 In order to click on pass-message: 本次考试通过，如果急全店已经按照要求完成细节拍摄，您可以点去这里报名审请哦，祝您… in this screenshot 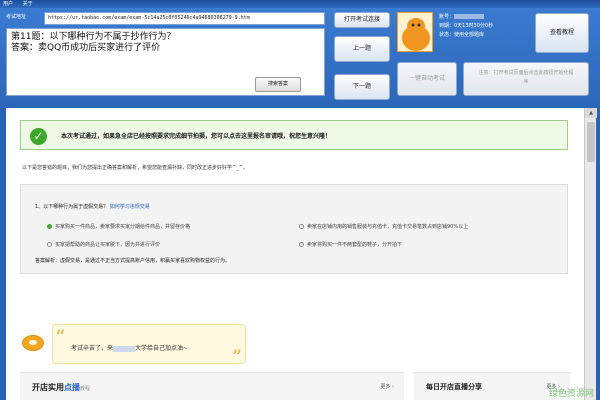, I will do `click(196, 136)`.